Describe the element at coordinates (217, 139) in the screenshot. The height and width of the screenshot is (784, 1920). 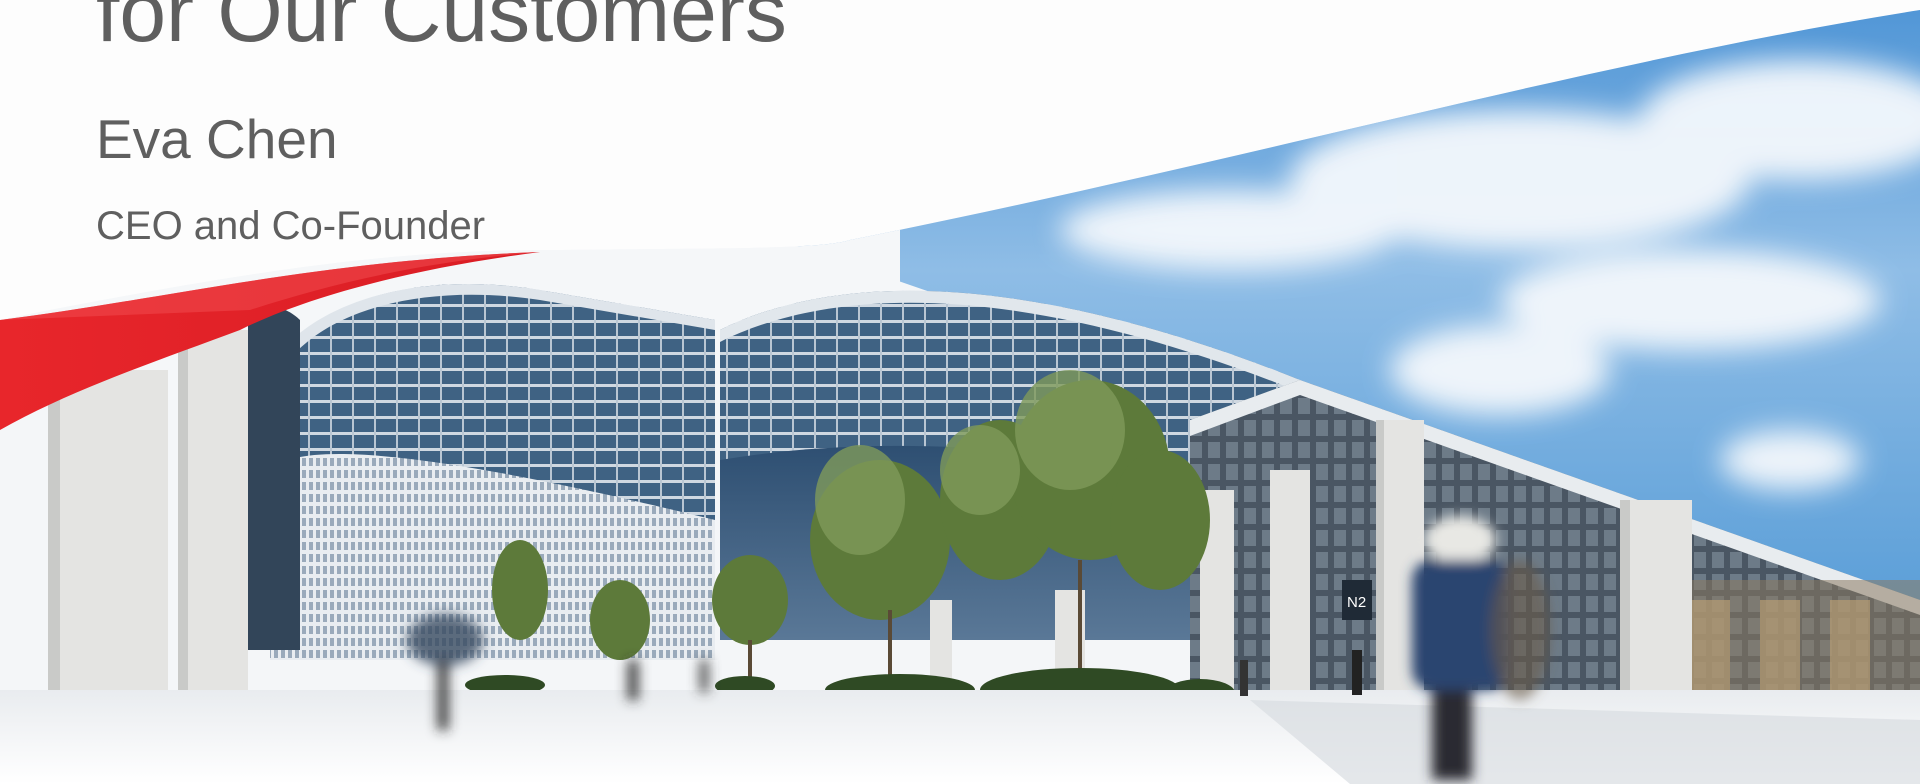
I see `presenter-name: Eva Chen` at that location.